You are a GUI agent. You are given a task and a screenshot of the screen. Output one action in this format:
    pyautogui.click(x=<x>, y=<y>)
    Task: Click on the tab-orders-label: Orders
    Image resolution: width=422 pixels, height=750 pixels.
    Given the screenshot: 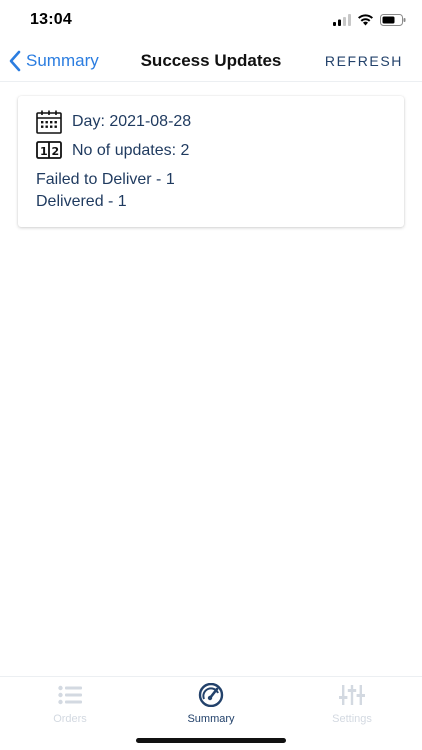 What is the action you would take?
    pyautogui.click(x=70, y=719)
    